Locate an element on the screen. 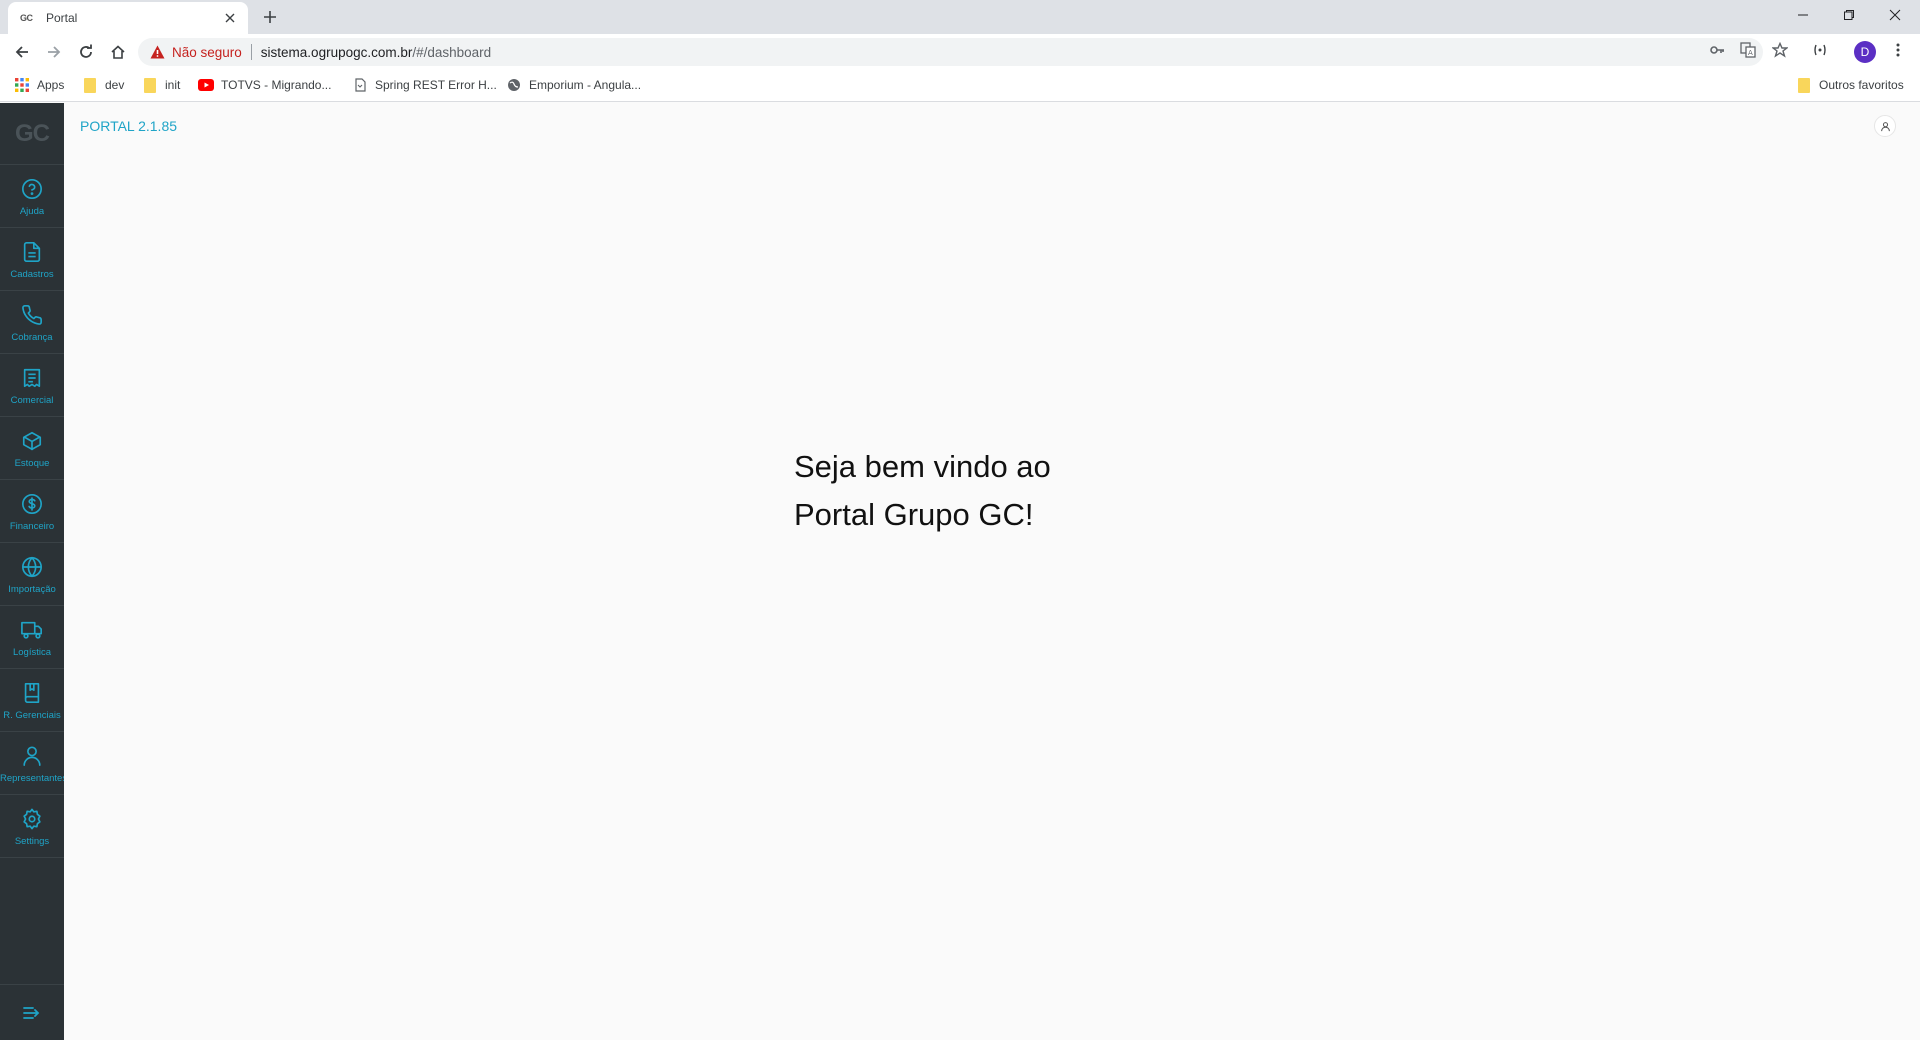 Image resolution: width=1920 pixels, height=1040 pixels. browser-menu-icon is located at coordinates (1898, 50).